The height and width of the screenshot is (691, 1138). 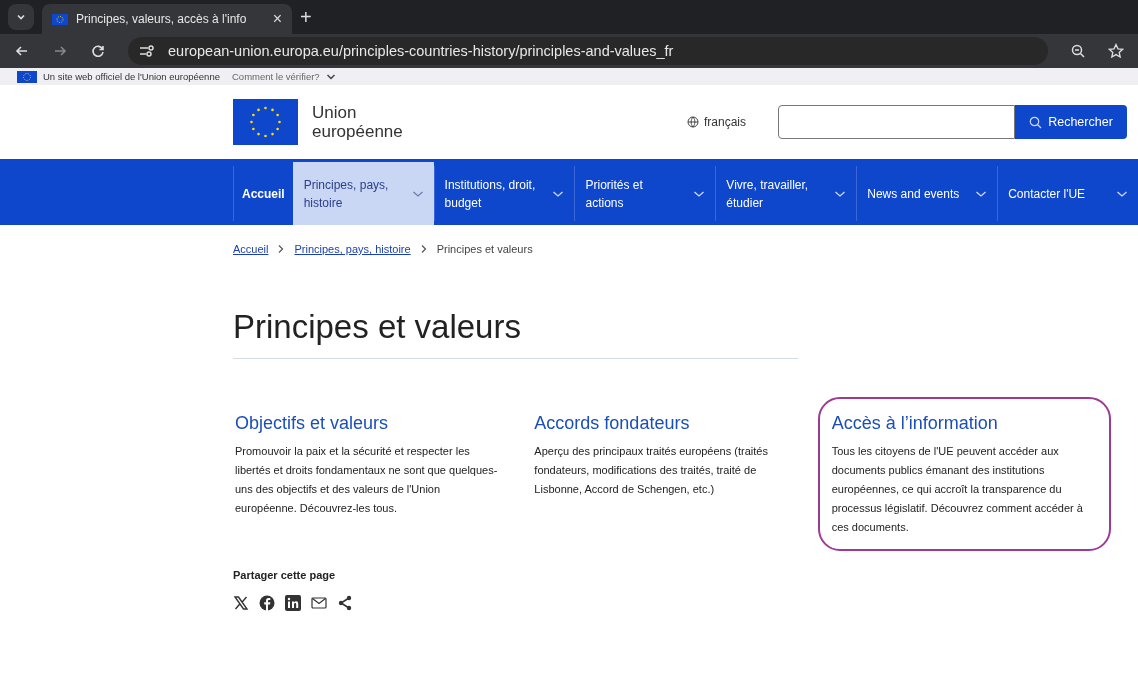 What do you see at coordinates (277, 19) in the screenshot?
I see `close-tab-button: ×` at bounding box center [277, 19].